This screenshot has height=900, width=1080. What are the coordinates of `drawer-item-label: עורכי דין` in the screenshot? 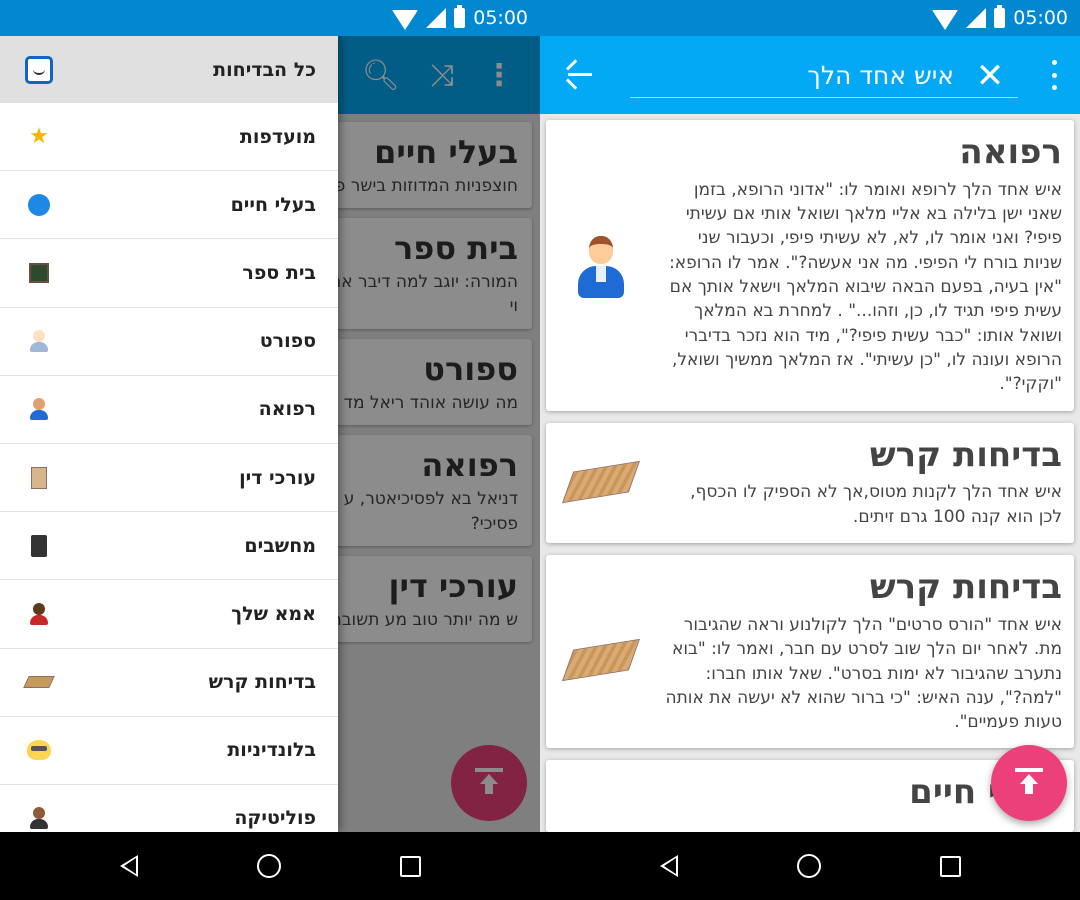 It's located at (277, 477).